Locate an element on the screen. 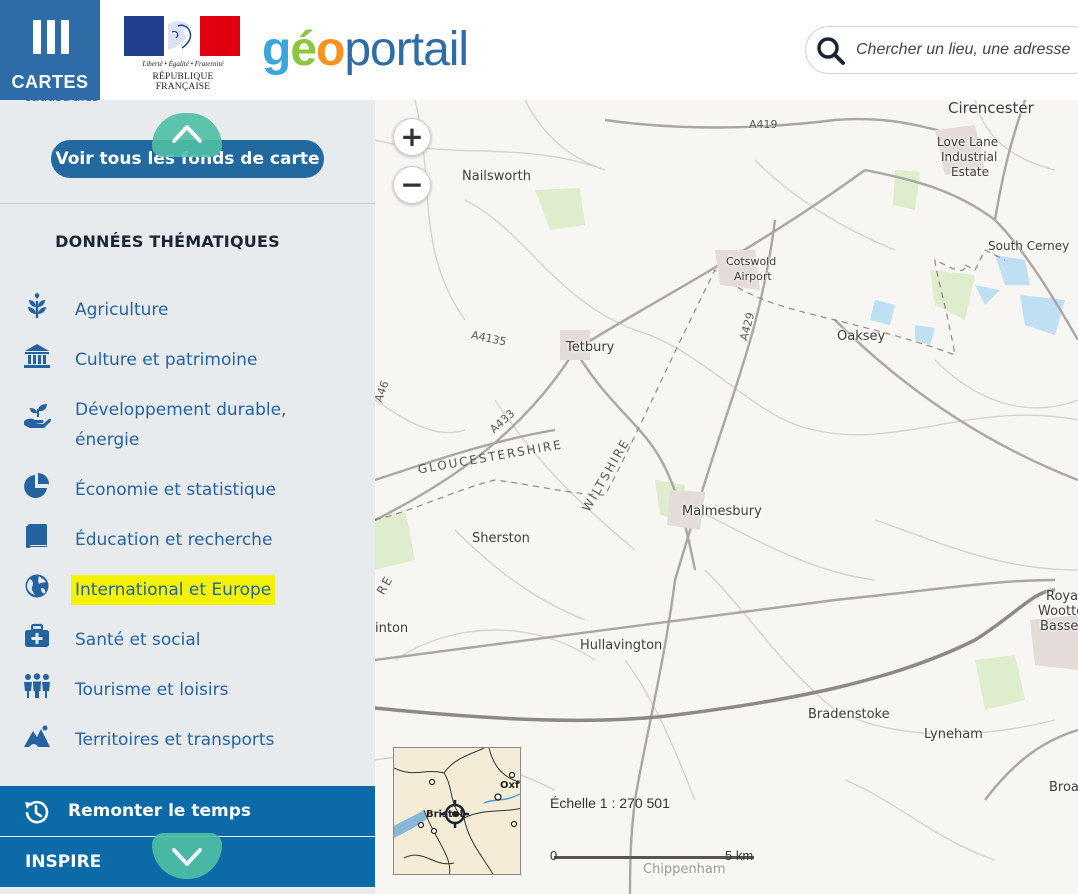  theme-label: Agriculture is located at coordinates (122, 310).